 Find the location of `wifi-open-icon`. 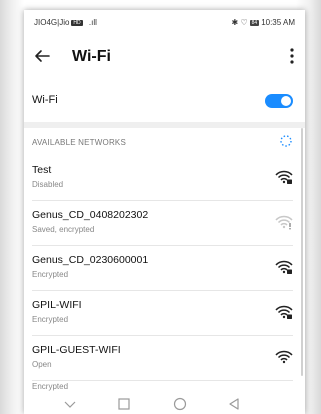

wifi-open-icon is located at coordinates (284, 357).